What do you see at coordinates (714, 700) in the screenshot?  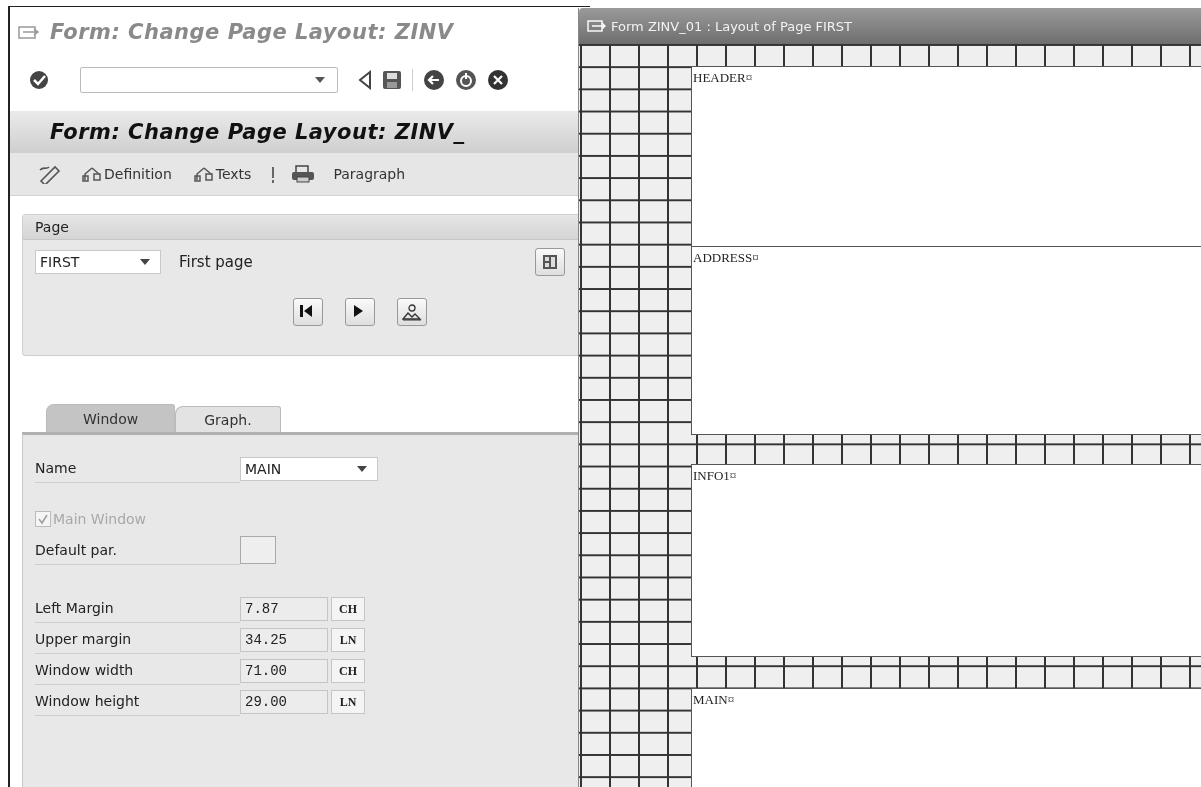 I see `window-name: MAIN¤` at bounding box center [714, 700].